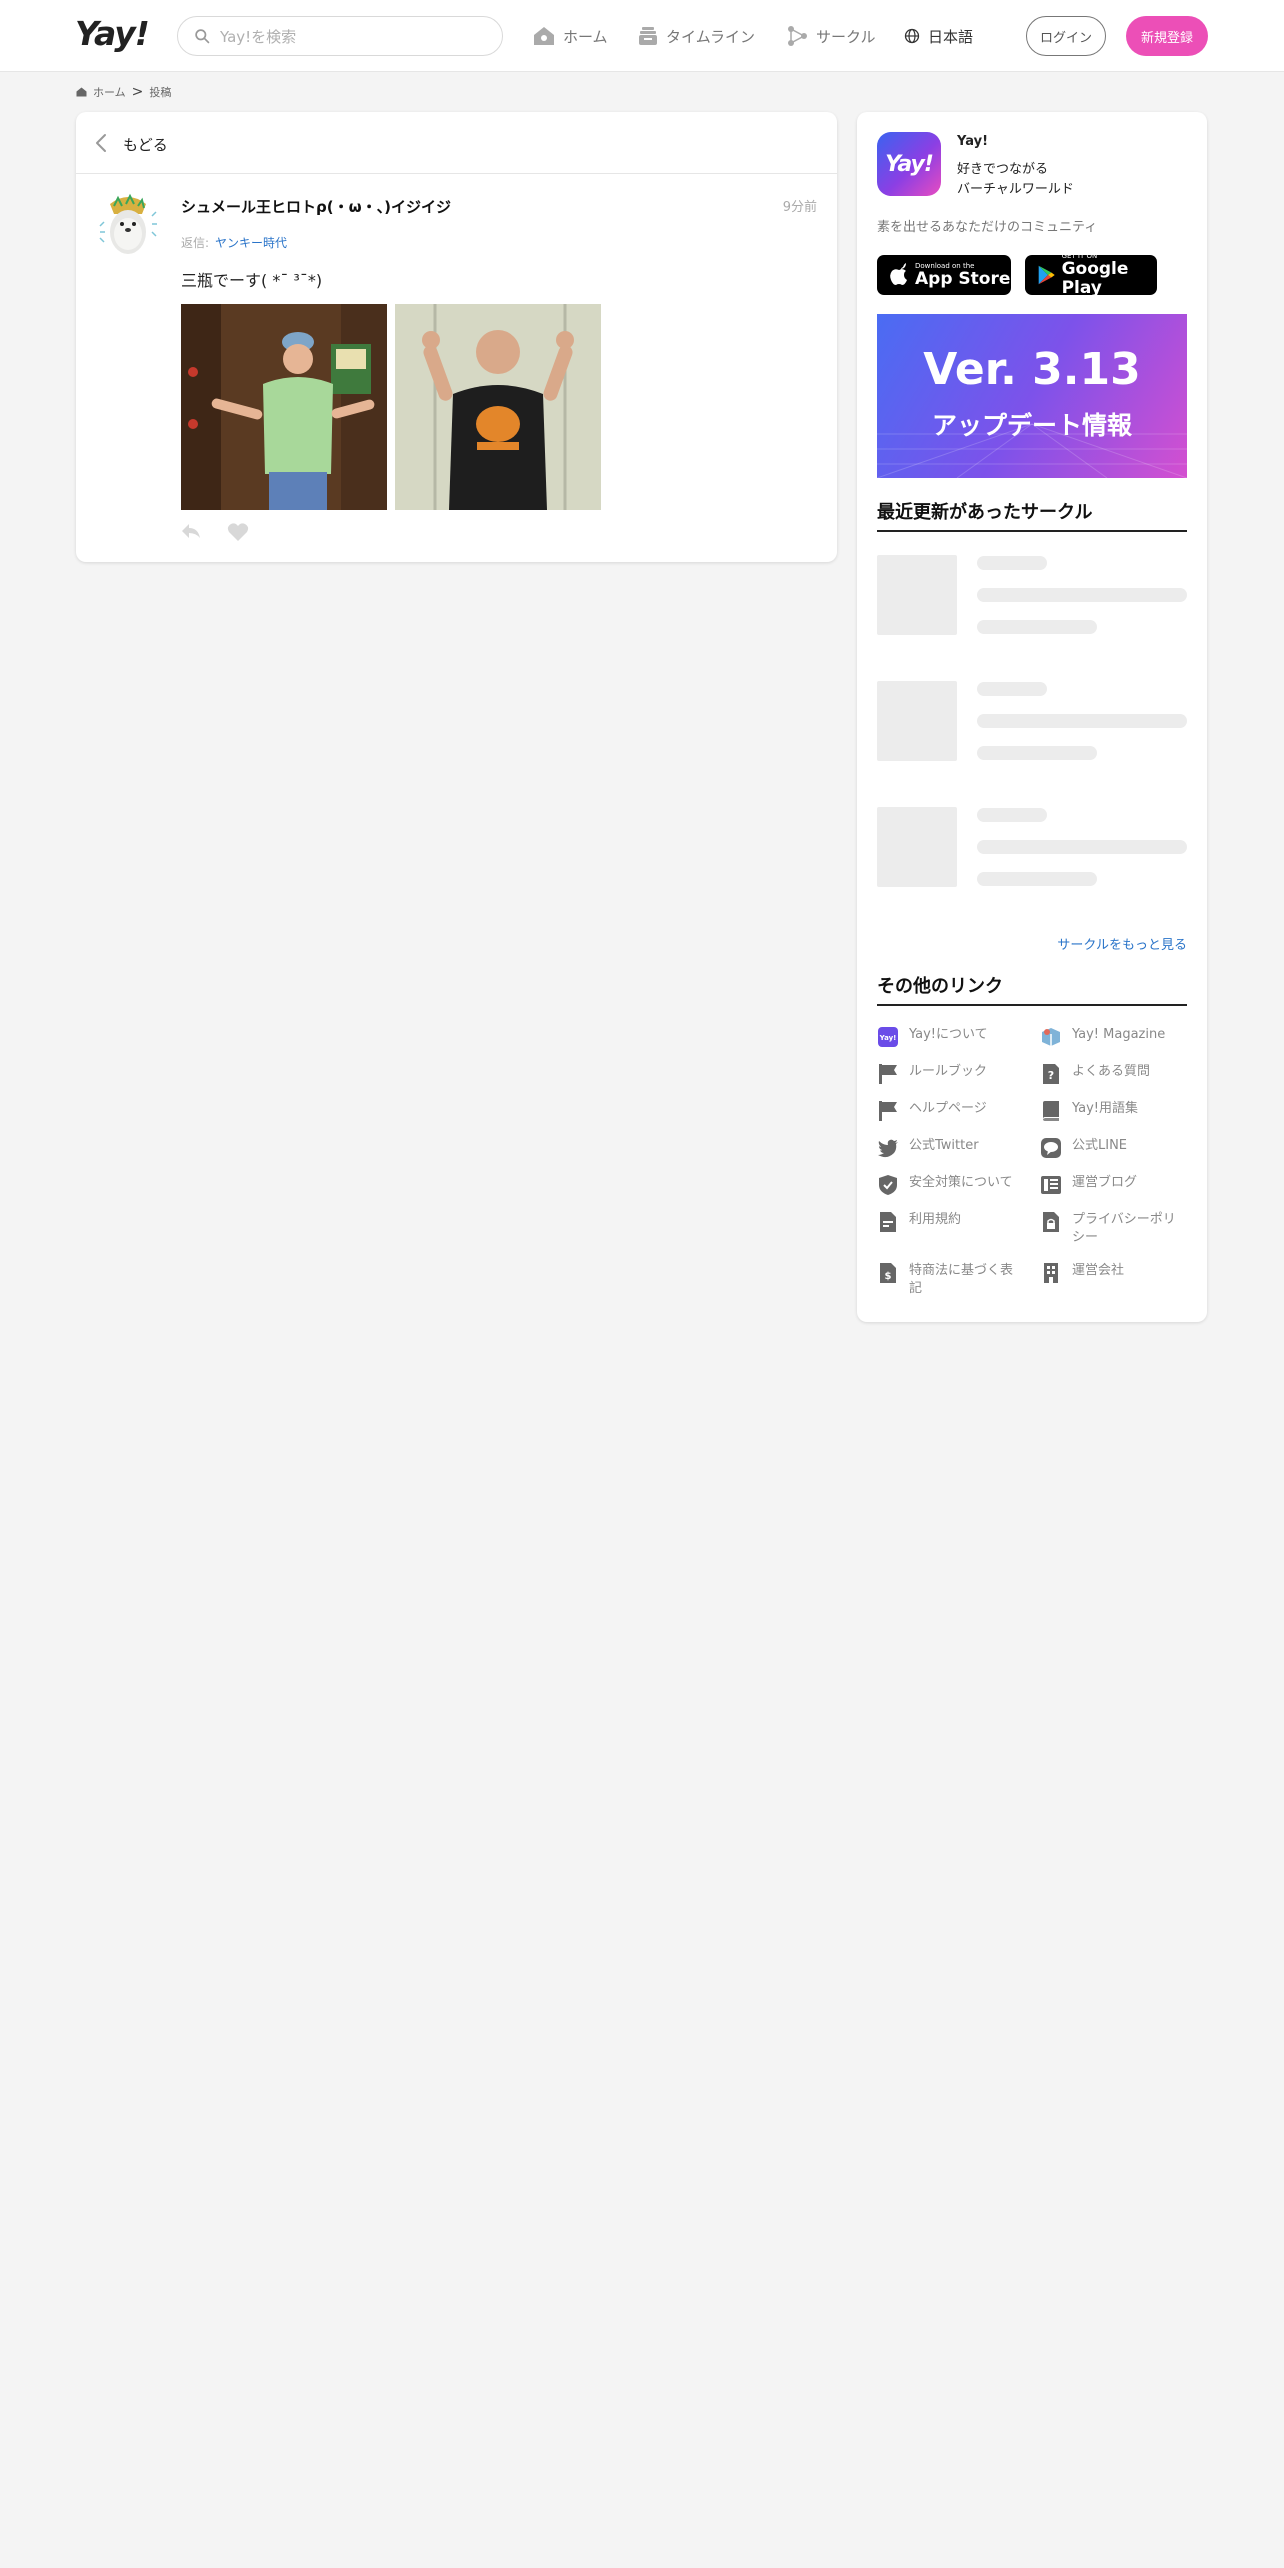 The image size is (1284, 2568). I want to click on link-label: 公式Twitter, so click(944, 1145).